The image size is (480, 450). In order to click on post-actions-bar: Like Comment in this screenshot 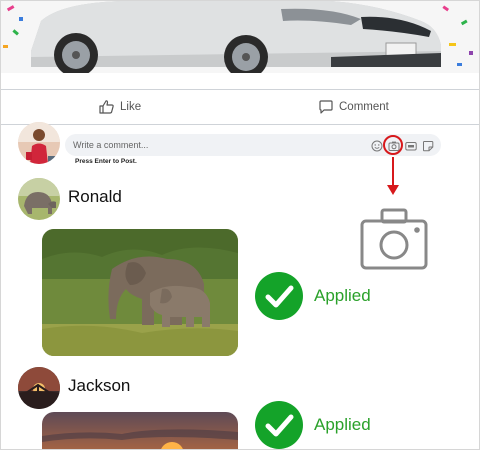, I will do `click(240, 107)`.